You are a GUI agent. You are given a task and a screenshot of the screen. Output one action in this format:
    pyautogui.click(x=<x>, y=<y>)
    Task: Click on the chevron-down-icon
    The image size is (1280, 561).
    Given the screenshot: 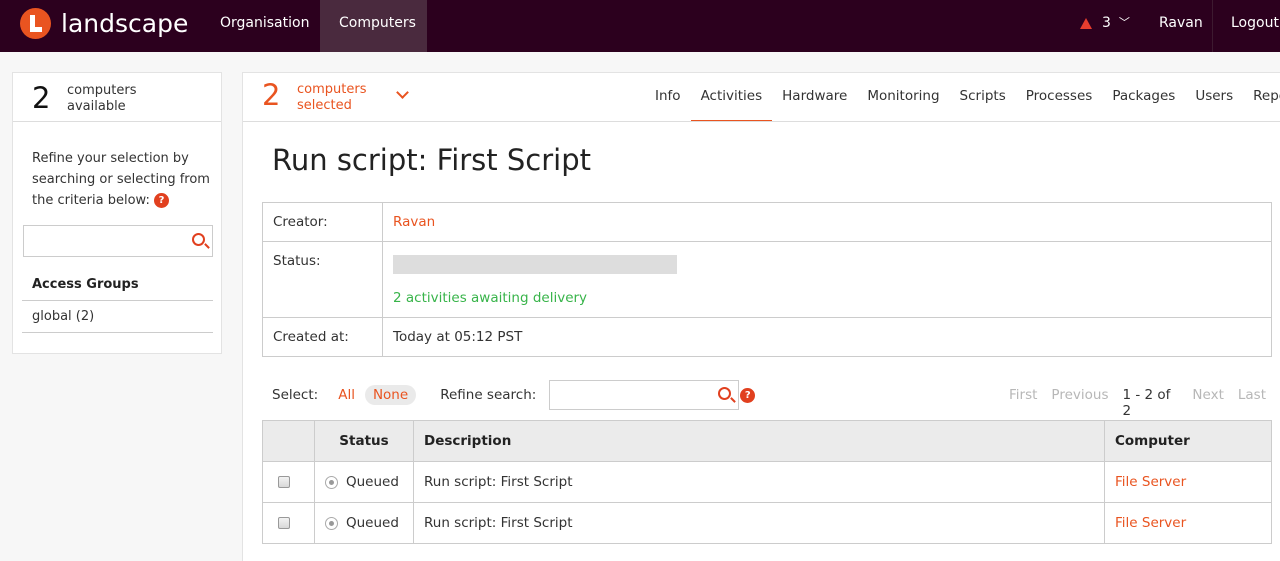 What is the action you would take?
    pyautogui.click(x=402, y=92)
    